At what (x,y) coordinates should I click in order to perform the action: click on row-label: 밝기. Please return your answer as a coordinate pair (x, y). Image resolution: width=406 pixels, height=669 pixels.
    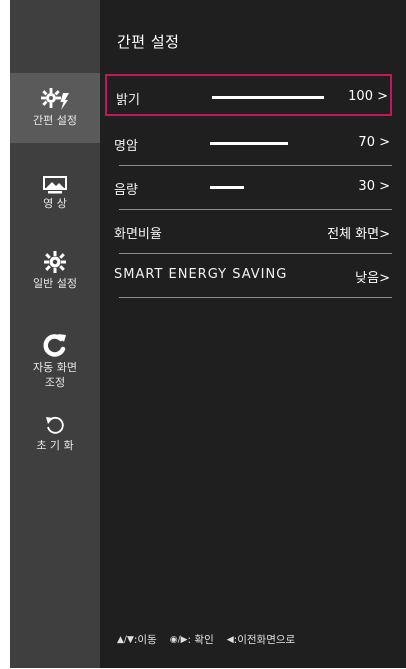
    Looking at the image, I should click on (128, 100).